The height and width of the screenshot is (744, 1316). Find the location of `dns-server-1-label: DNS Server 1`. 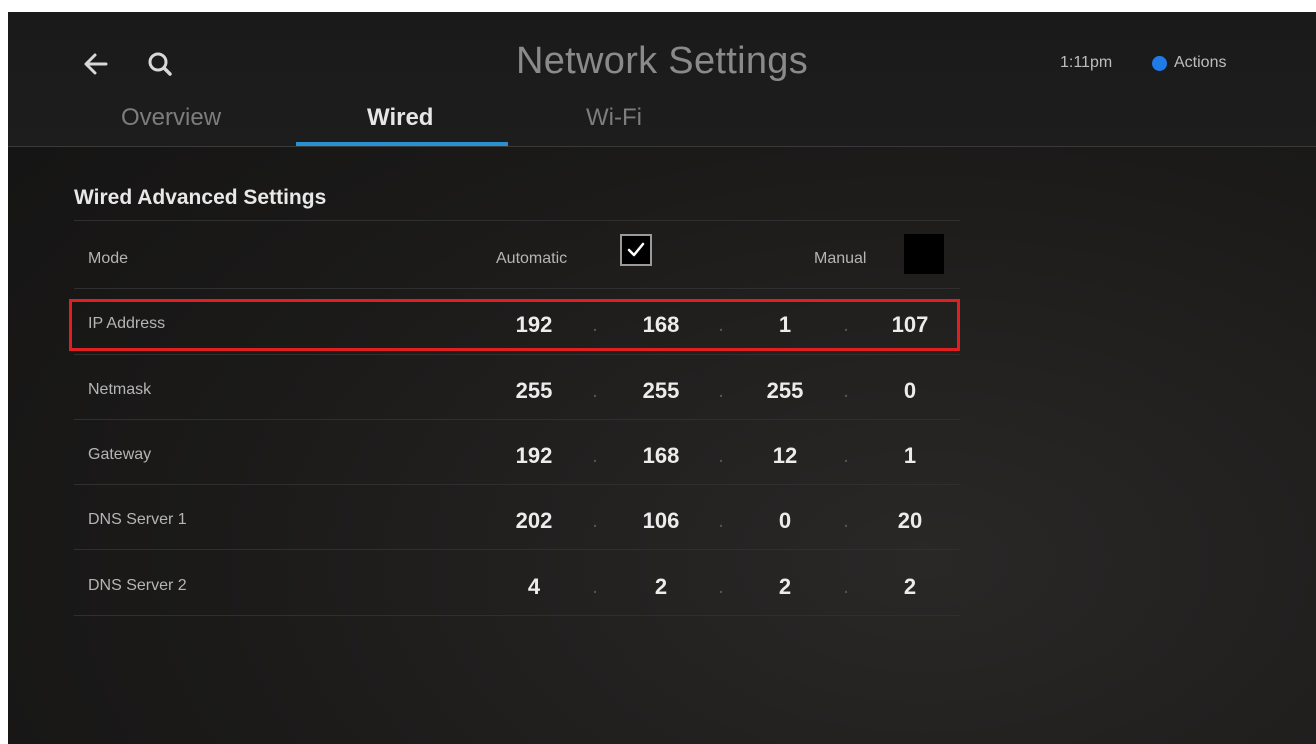

dns-server-1-label: DNS Server 1 is located at coordinates (137, 519).